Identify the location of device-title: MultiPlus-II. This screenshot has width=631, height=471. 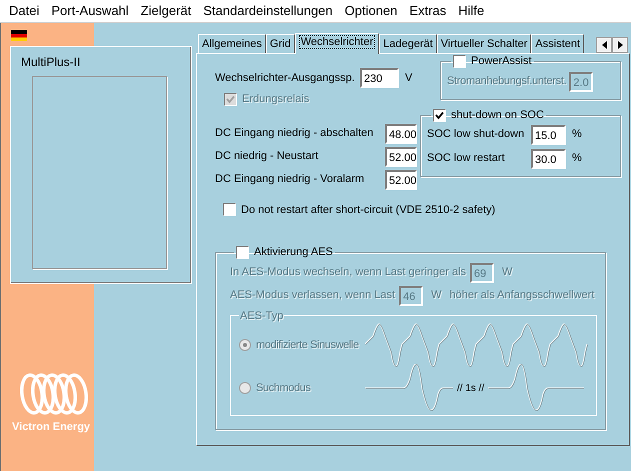
(51, 62).